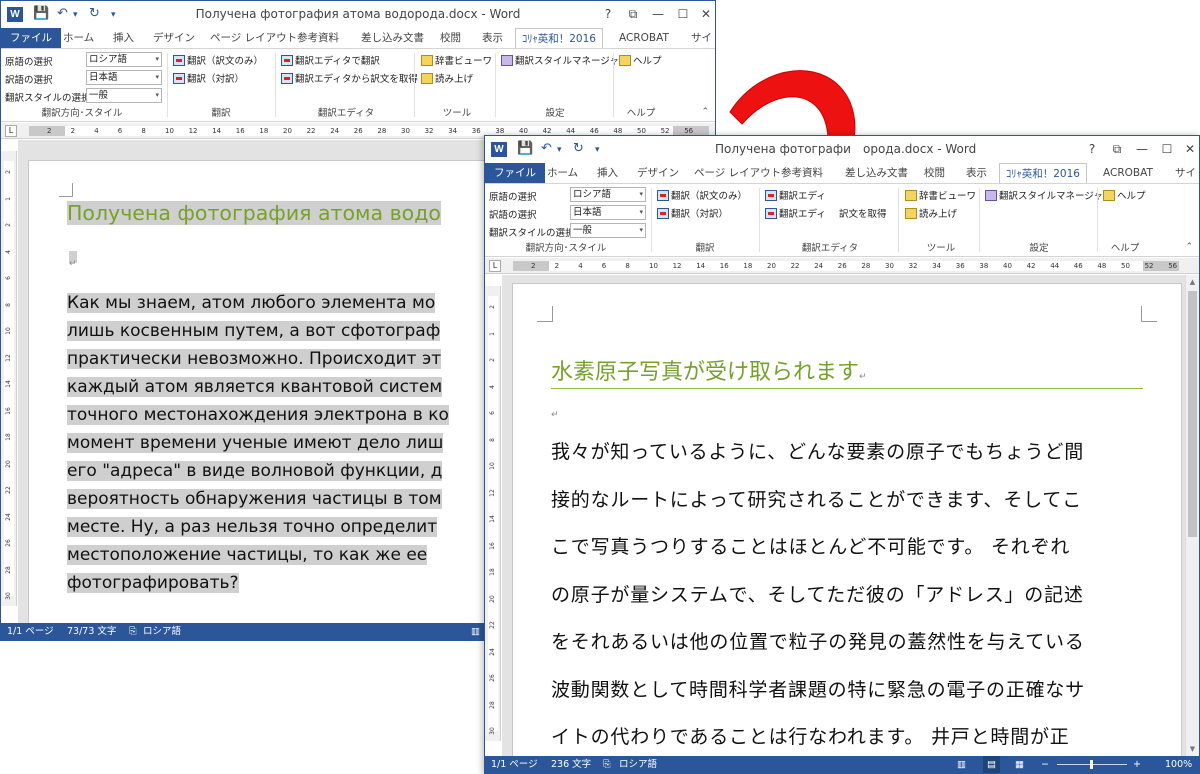  What do you see at coordinates (221, 113) in the screenshot?
I see `group-translate-label: 翻訳` at bounding box center [221, 113].